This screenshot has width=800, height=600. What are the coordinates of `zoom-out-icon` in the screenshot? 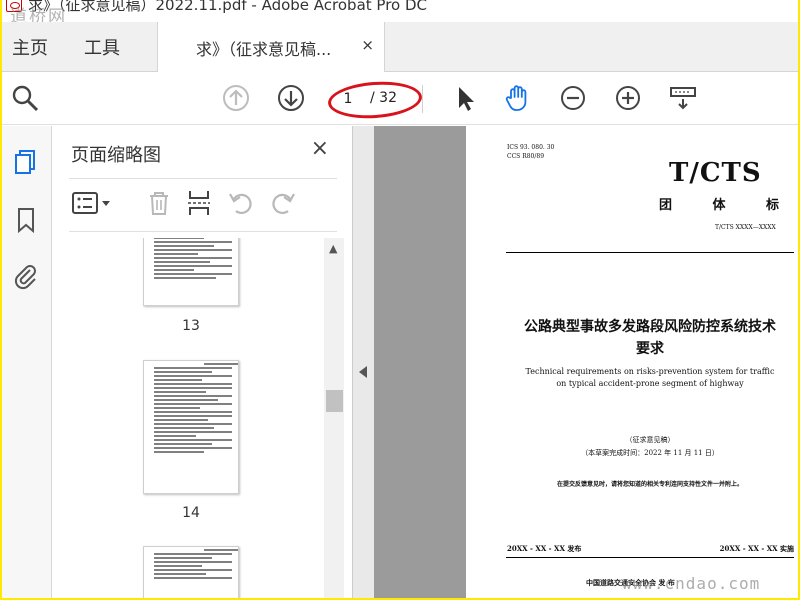 It's located at (573, 98).